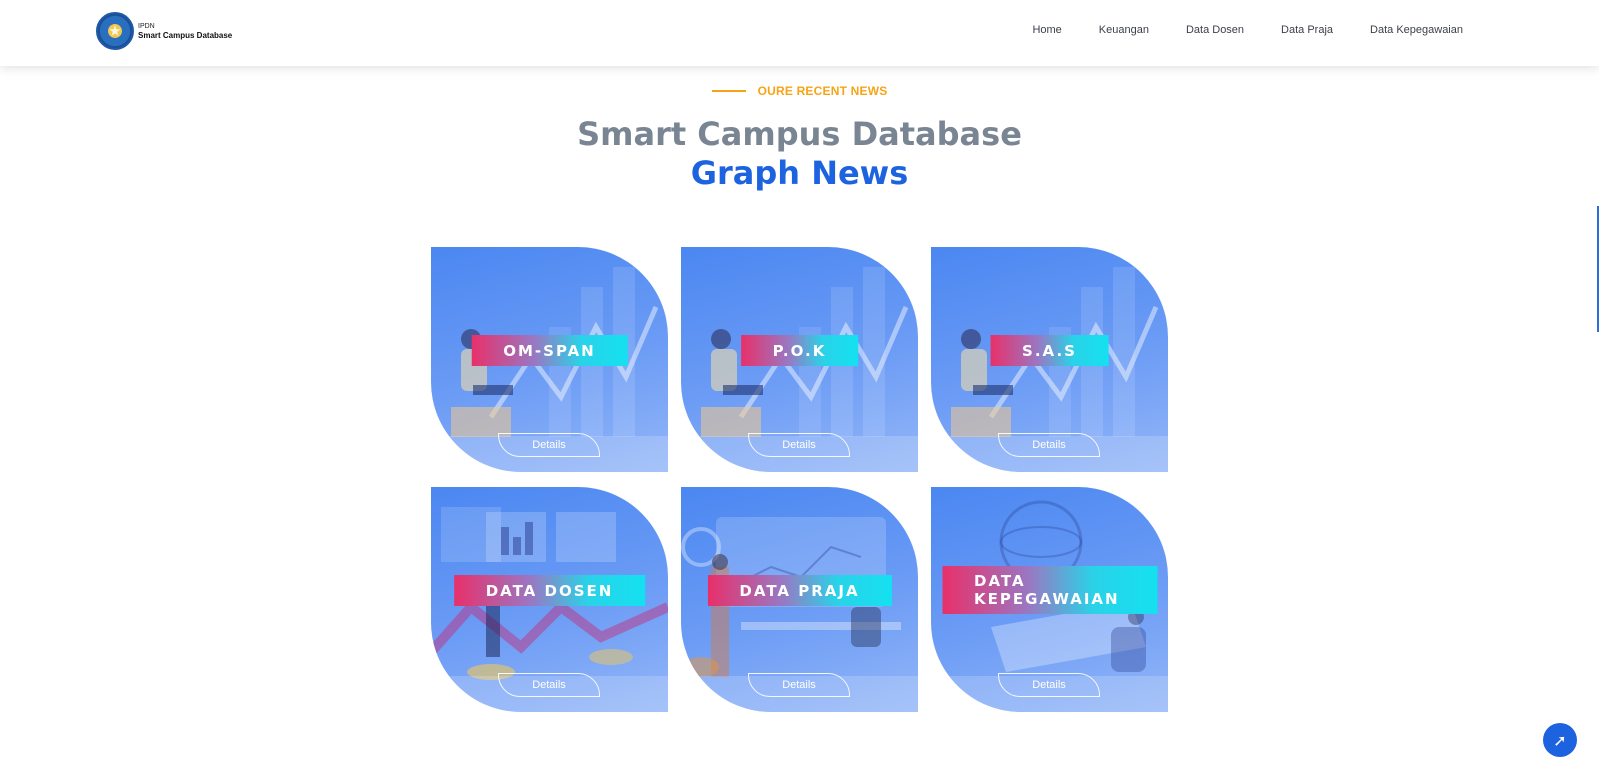  I want to click on section-kicker: OURE RECENT NEWS, so click(799, 91).